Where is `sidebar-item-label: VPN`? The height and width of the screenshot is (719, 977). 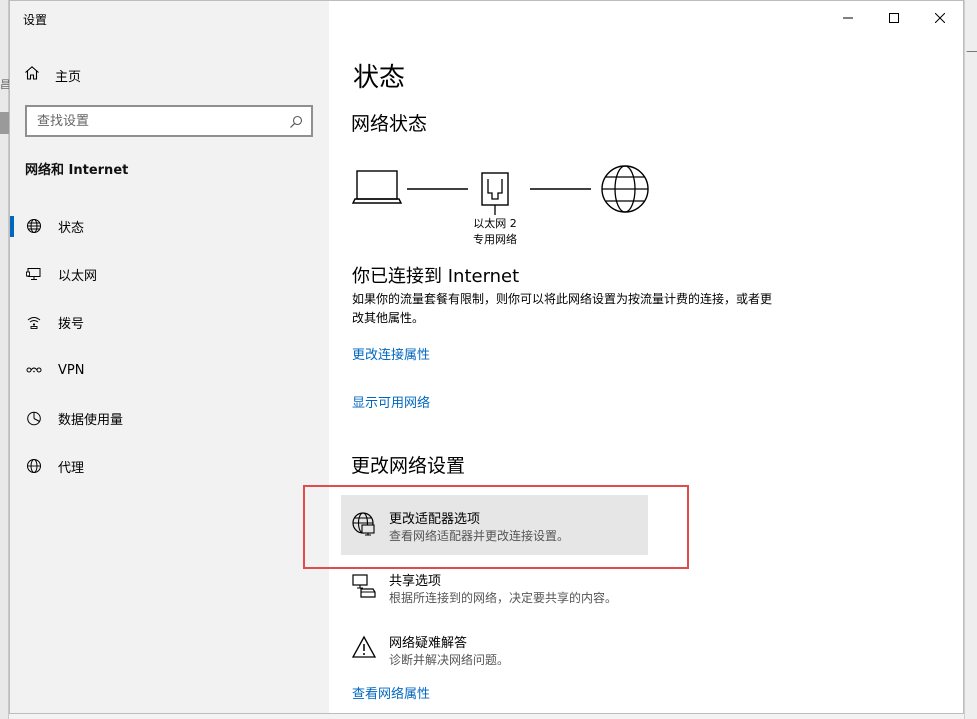 sidebar-item-label: VPN is located at coordinates (71, 370).